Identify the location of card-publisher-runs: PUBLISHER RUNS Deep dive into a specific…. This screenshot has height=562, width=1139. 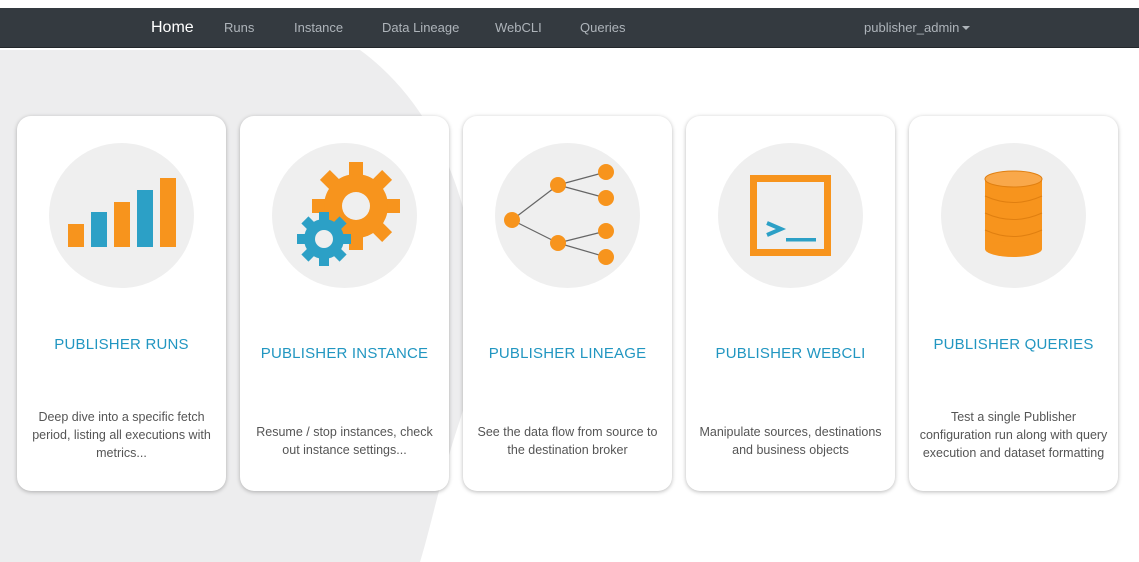
(121, 303).